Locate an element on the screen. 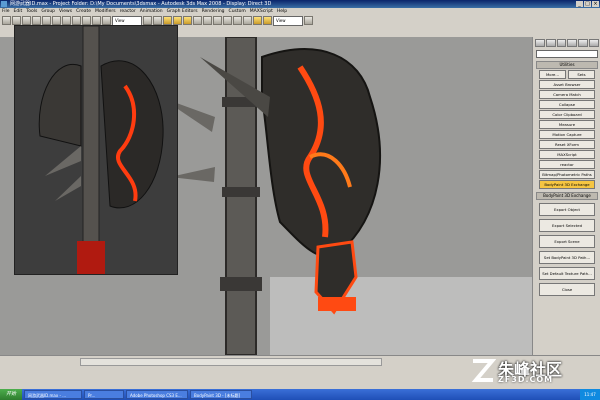 The width and height of the screenshot is (600, 400). reactor-button: reactor is located at coordinates (567, 164).